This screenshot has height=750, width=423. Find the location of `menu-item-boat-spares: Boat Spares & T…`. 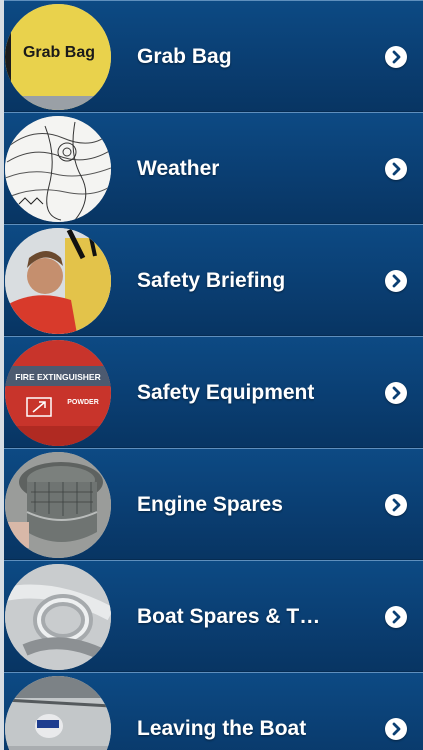

menu-item-boat-spares: Boat Spares & T… is located at coordinates (211, 616).